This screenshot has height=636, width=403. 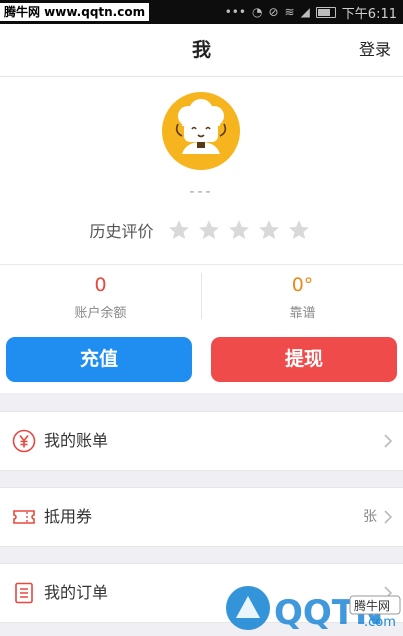 What do you see at coordinates (201, 131) in the screenshot?
I see `chef-avatar-icon` at bounding box center [201, 131].